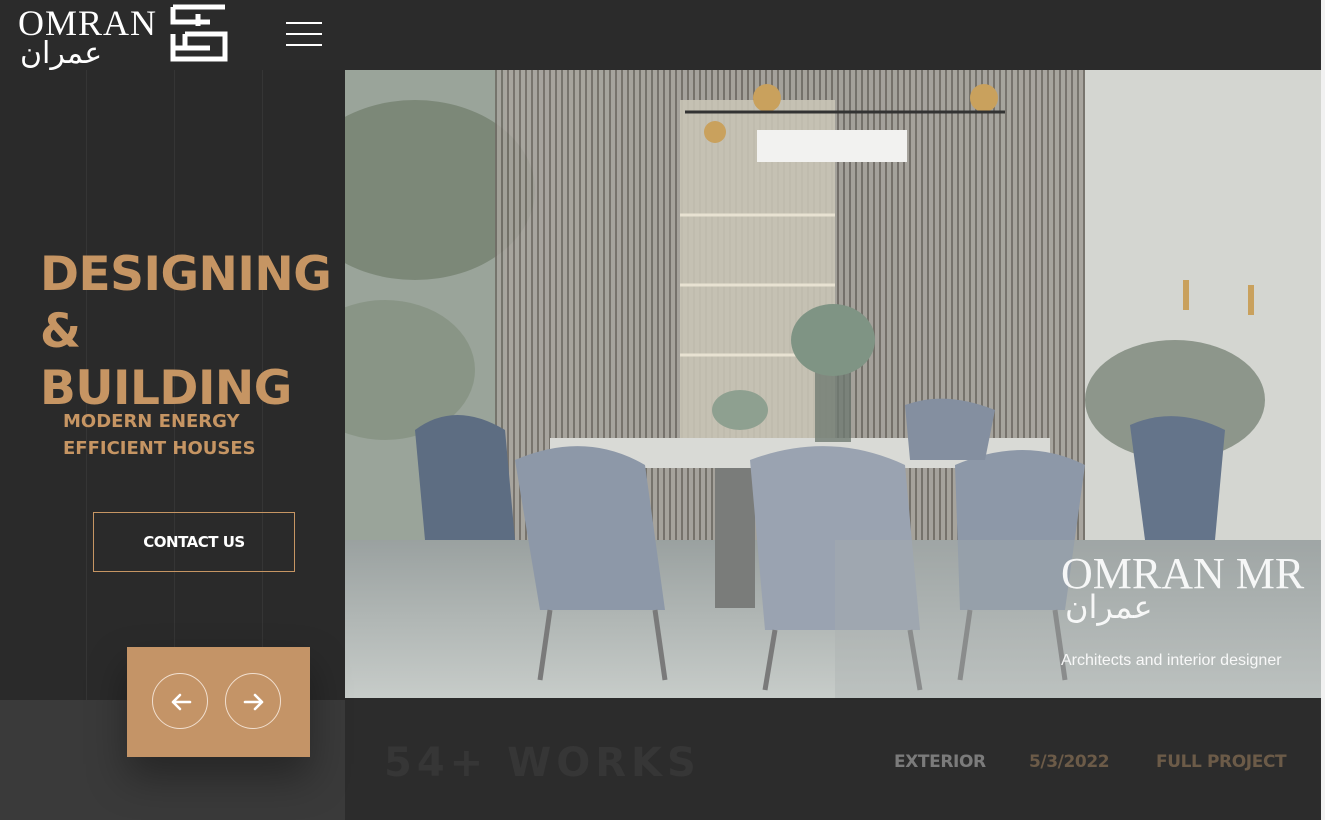  Describe the element at coordinates (194, 542) in the screenshot. I see `contact-us-button: CONTACT US` at that location.